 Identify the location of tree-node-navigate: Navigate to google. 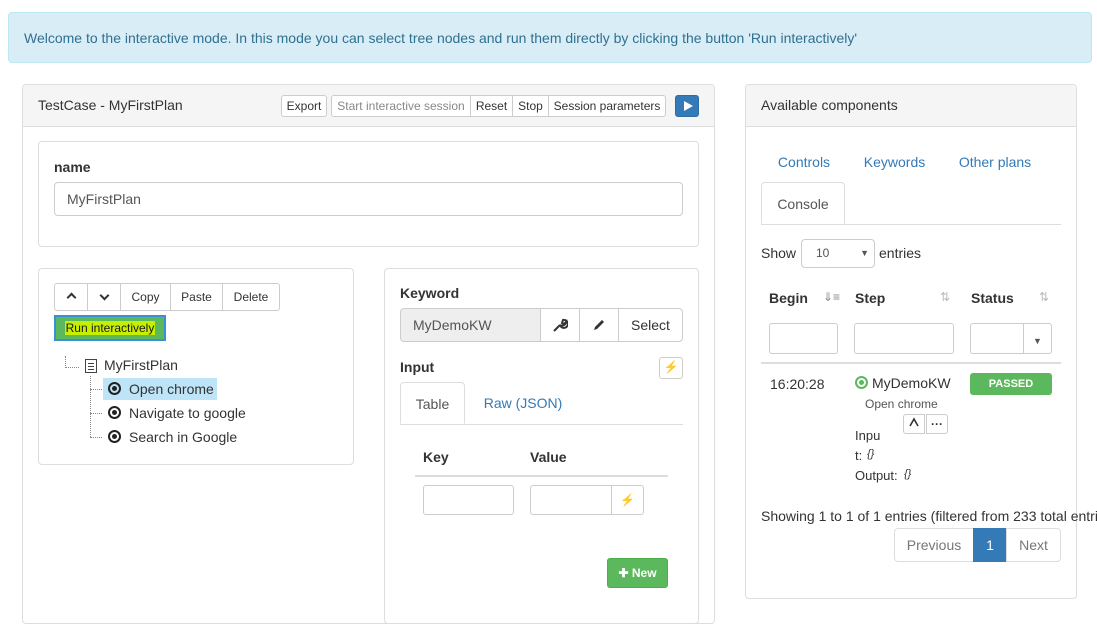
(174, 413).